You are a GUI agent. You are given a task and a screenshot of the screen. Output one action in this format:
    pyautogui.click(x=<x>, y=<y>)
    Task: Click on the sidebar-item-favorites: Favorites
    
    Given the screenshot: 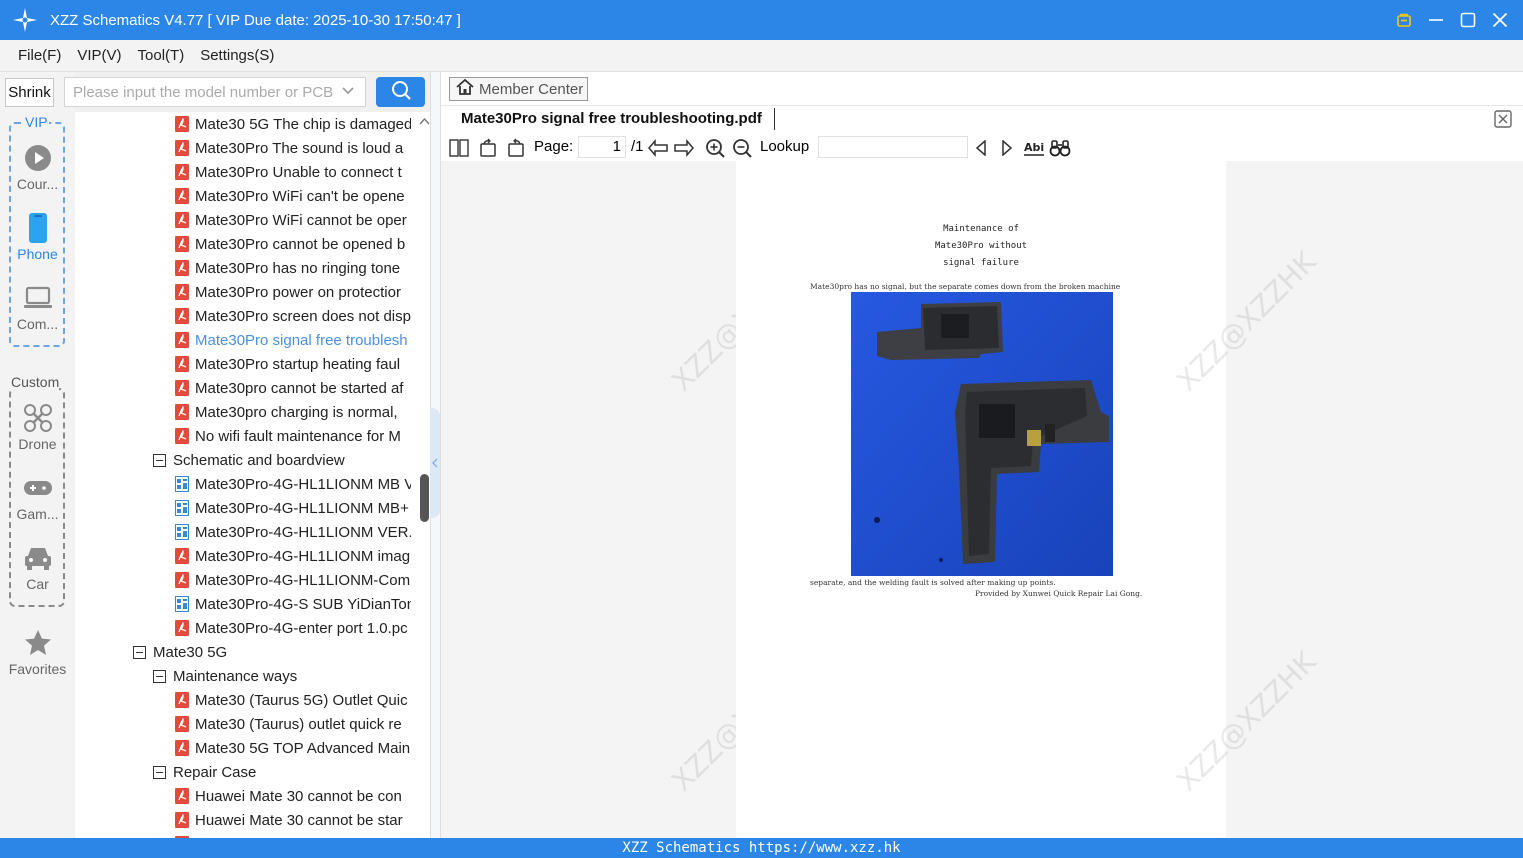 What is the action you would take?
    pyautogui.click(x=37, y=652)
    